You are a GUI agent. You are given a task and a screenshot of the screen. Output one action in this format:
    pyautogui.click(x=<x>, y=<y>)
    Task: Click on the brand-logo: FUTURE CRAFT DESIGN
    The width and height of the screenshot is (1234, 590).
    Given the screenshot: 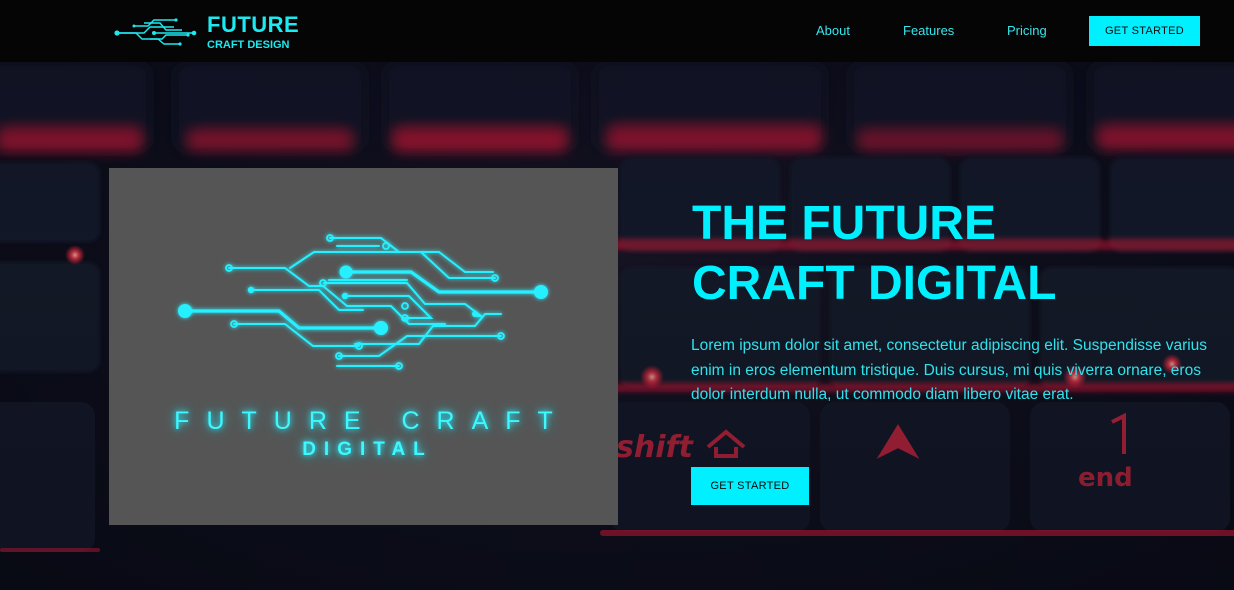 What is the action you would take?
    pyautogui.click(x=214, y=33)
    